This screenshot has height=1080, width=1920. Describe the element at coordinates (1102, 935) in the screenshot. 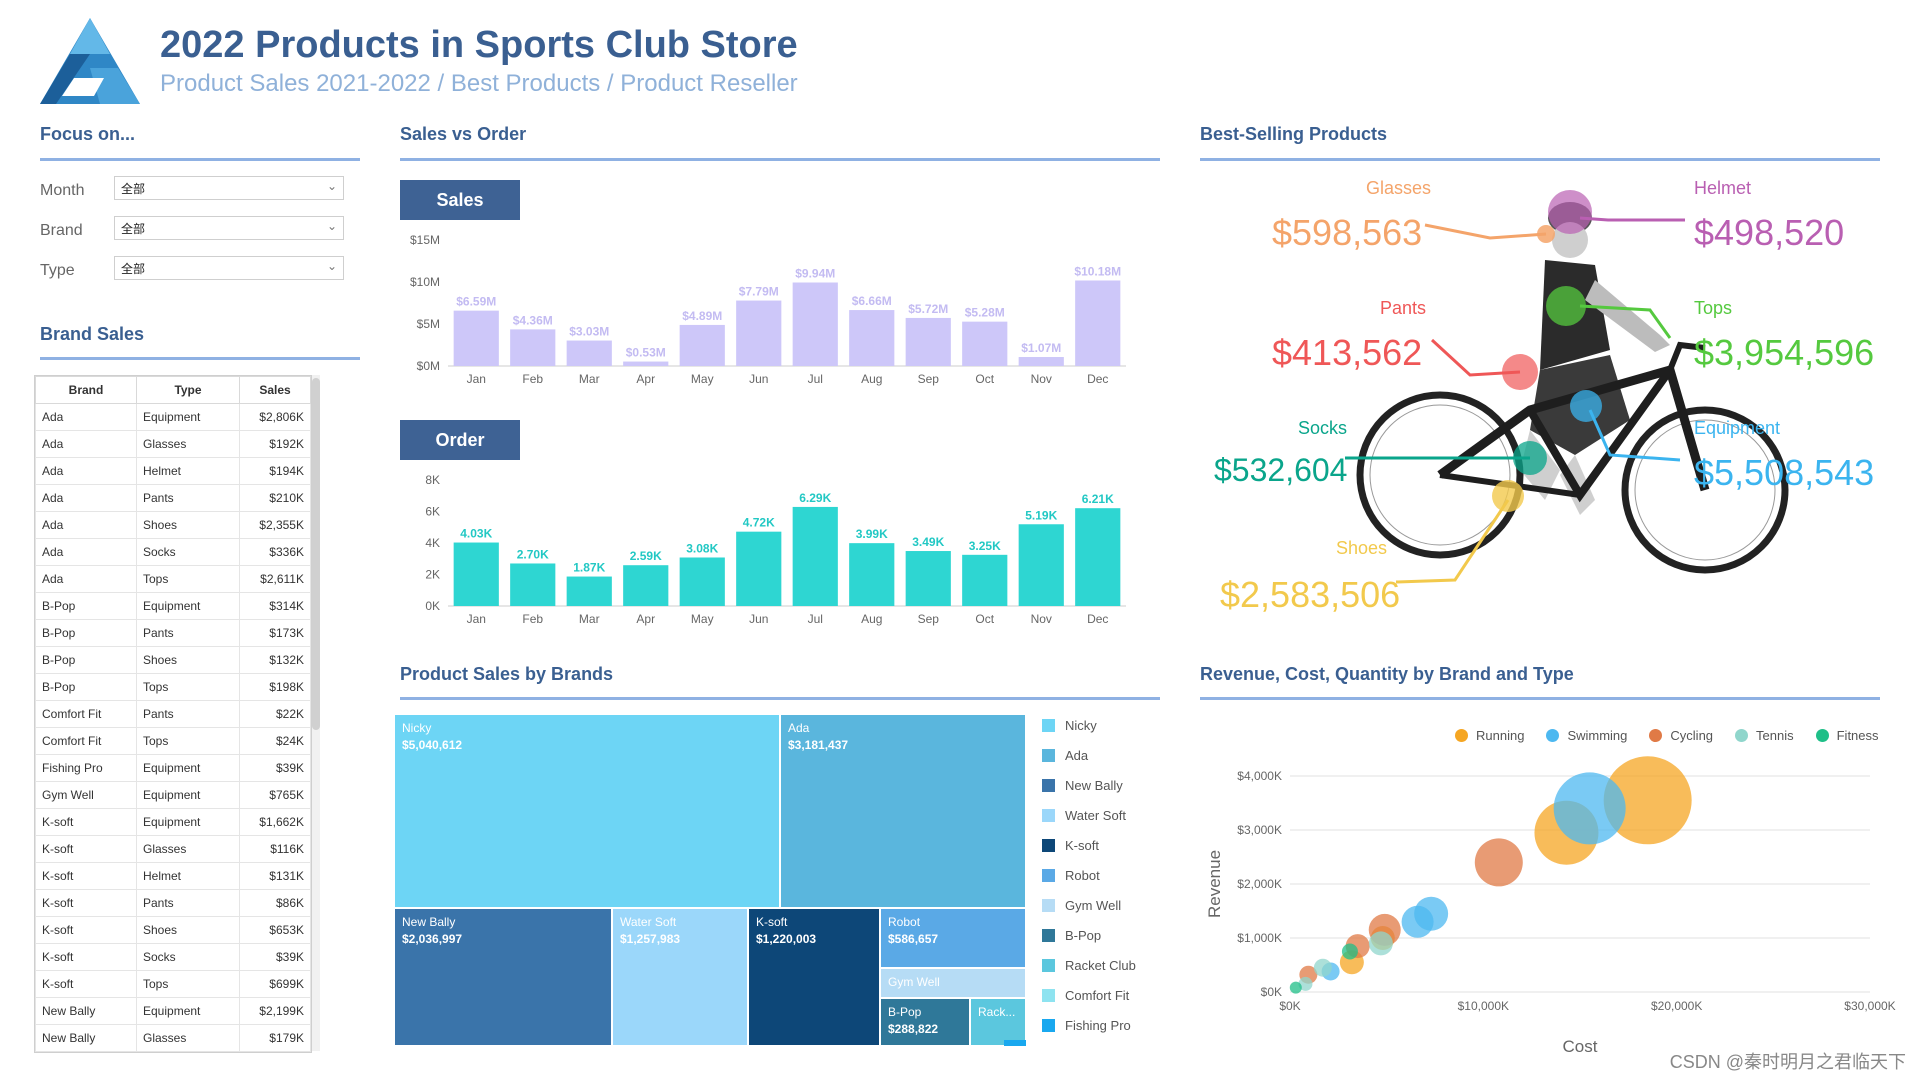

I see `legend-item: B-Pop` at that location.